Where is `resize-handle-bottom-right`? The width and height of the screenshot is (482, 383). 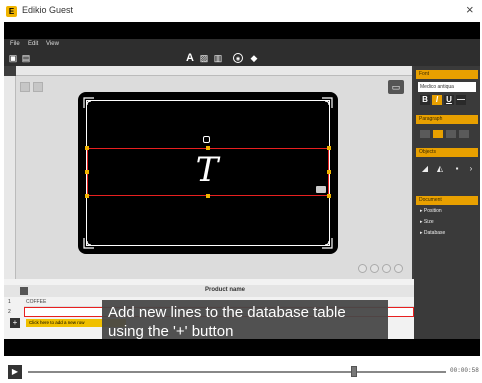 resize-handle-bottom-right is located at coordinates (329, 196).